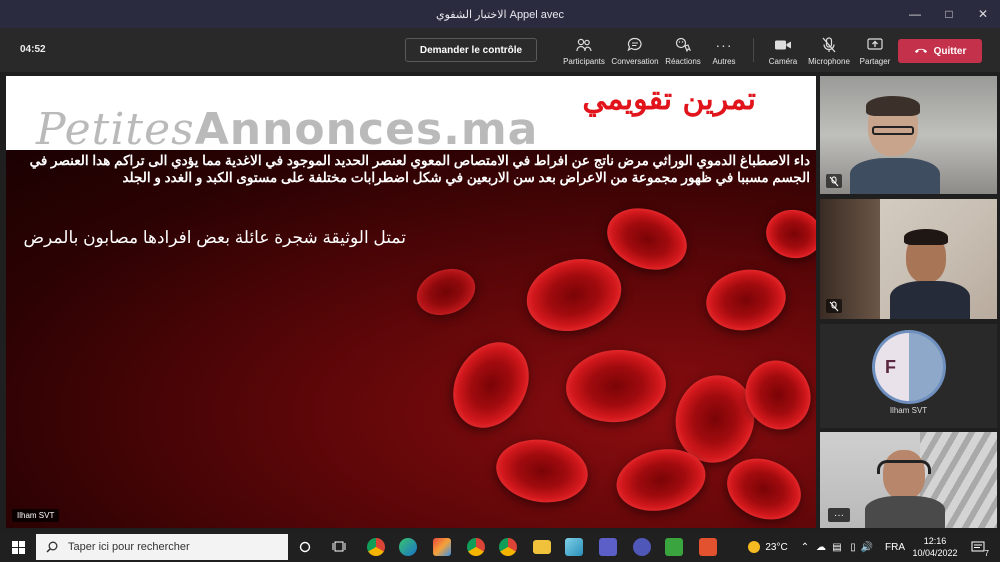 The width and height of the screenshot is (1000, 562). I want to click on clock-time: 12:16, so click(935, 541).